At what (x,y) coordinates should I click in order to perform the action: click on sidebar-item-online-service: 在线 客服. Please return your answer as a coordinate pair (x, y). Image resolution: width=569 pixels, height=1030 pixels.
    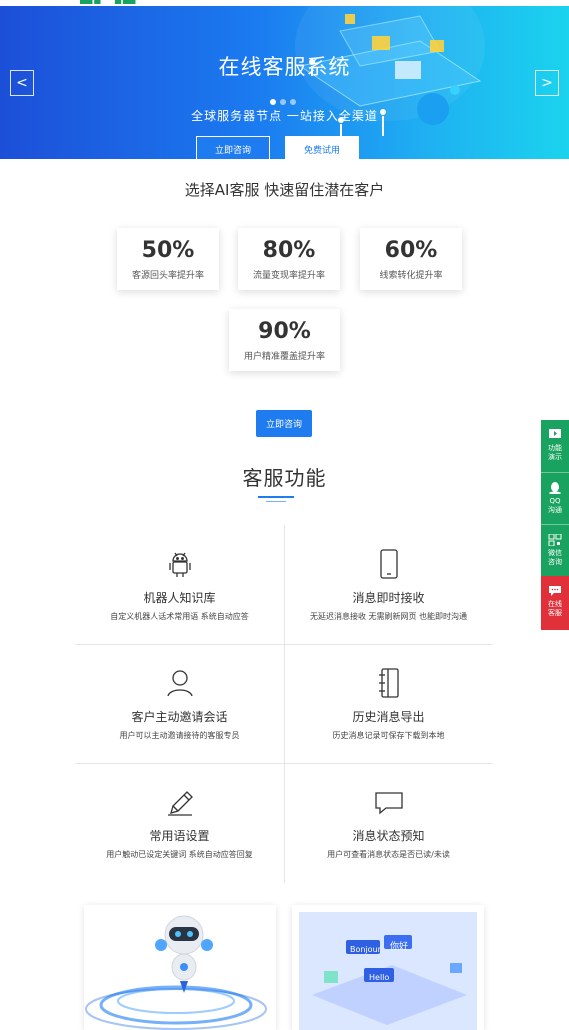
    Looking at the image, I should click on (555, 603).